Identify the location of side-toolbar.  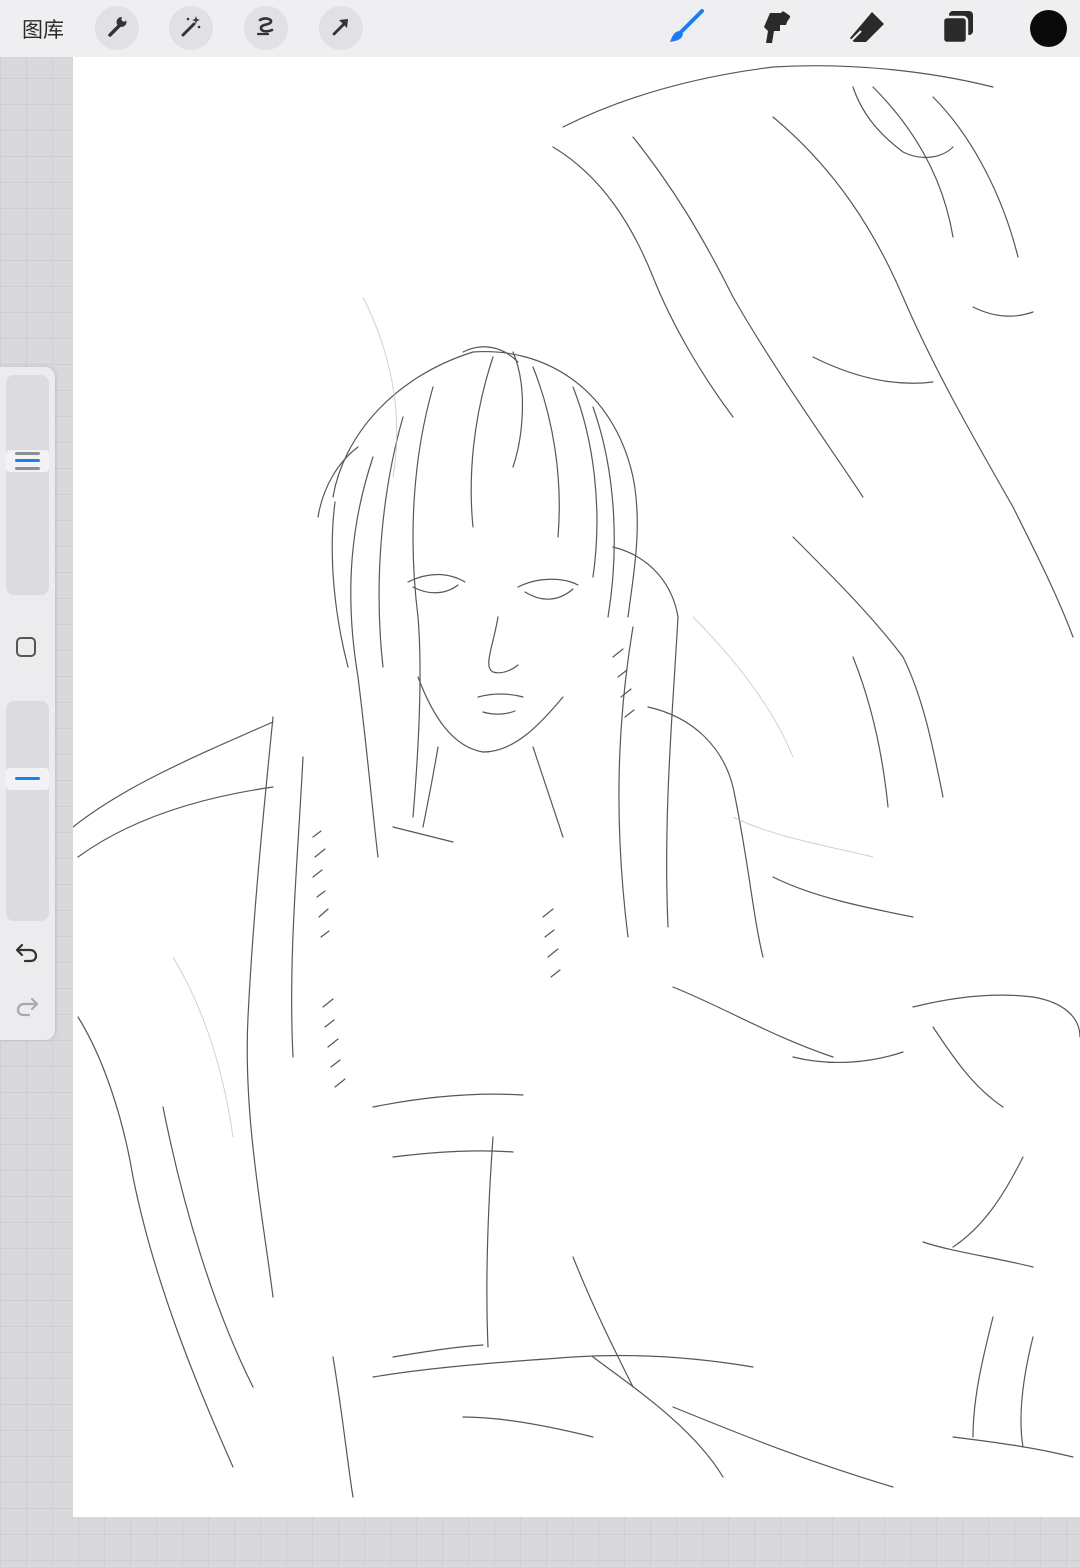
(27, 703).